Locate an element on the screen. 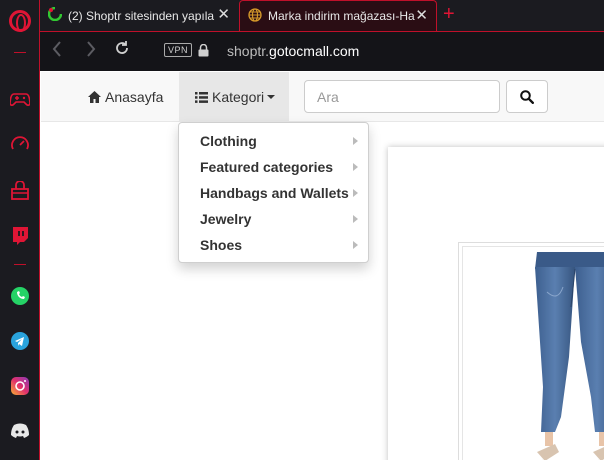 This screenshot has height=460, width=604. new-tab-button: + is located at coordinates (449, 14).